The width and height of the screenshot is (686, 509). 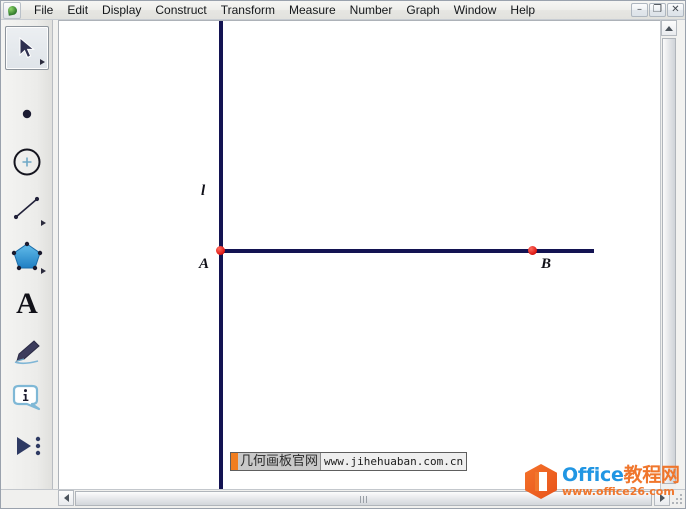 I want to click on menu-item-edit: Edit, so click(x=77, y=10).